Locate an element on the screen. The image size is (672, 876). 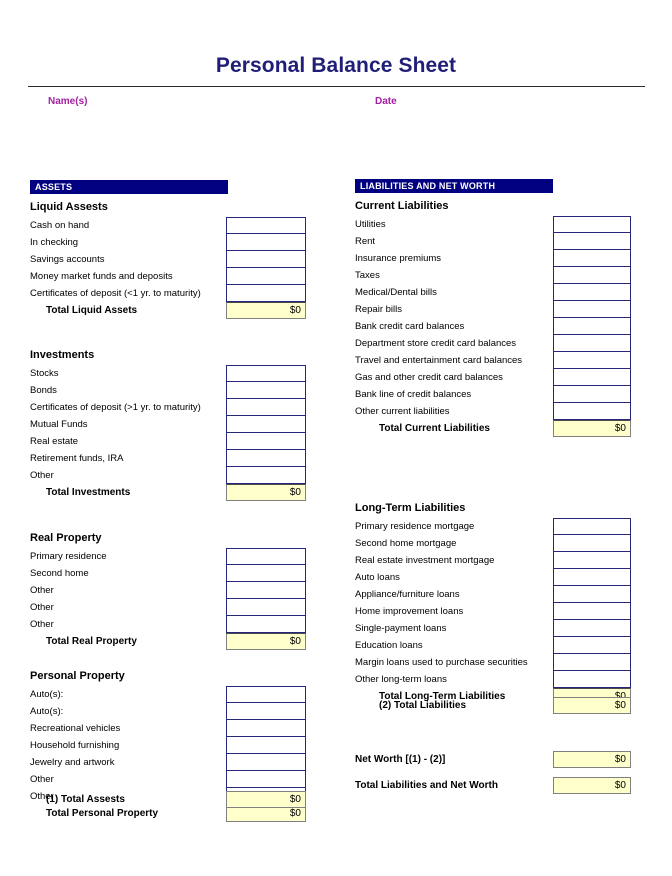
row-label-other-2-4: Other is located at coordinates (42, 624).